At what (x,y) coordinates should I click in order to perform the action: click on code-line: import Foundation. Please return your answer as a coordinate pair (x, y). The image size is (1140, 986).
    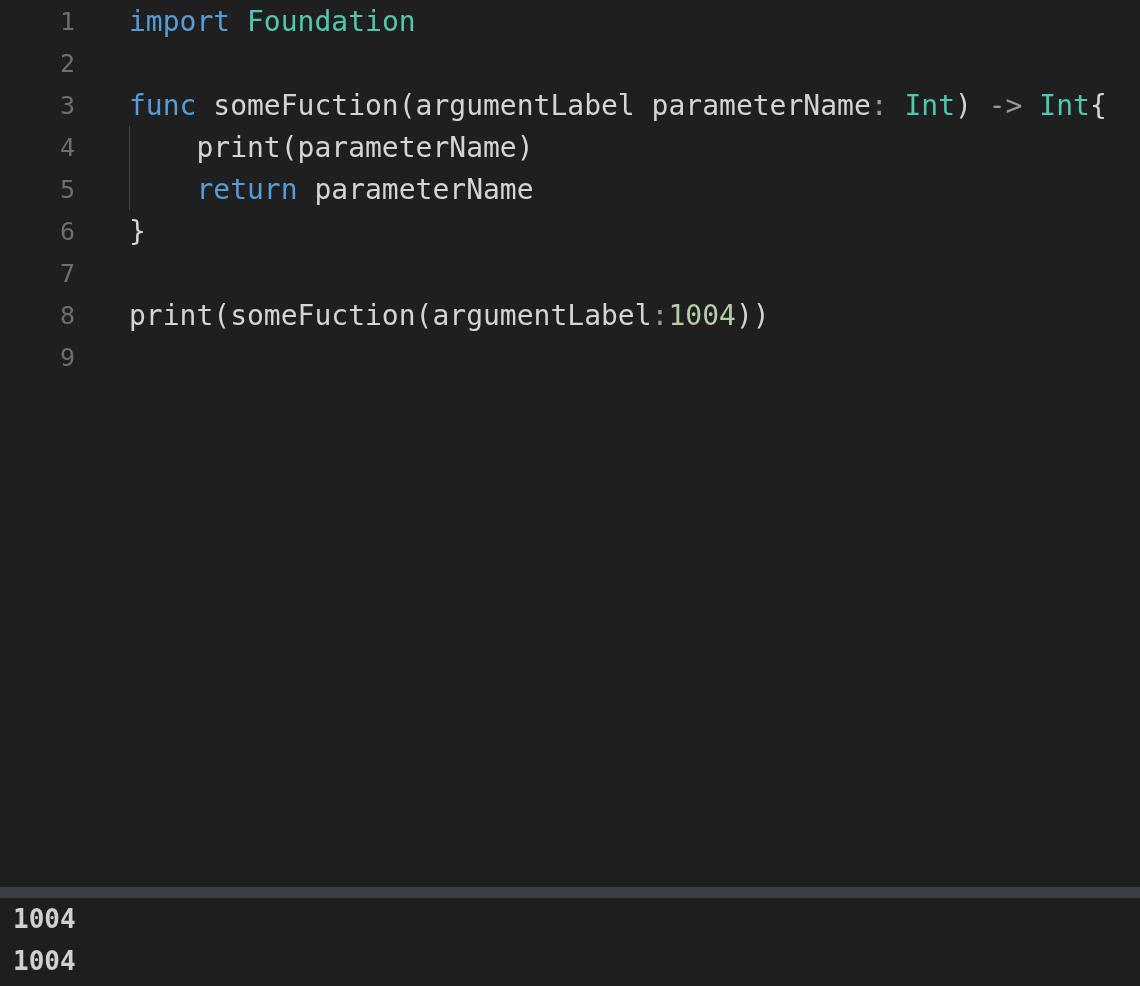
    Looking at the image, I should click on (272, 21).